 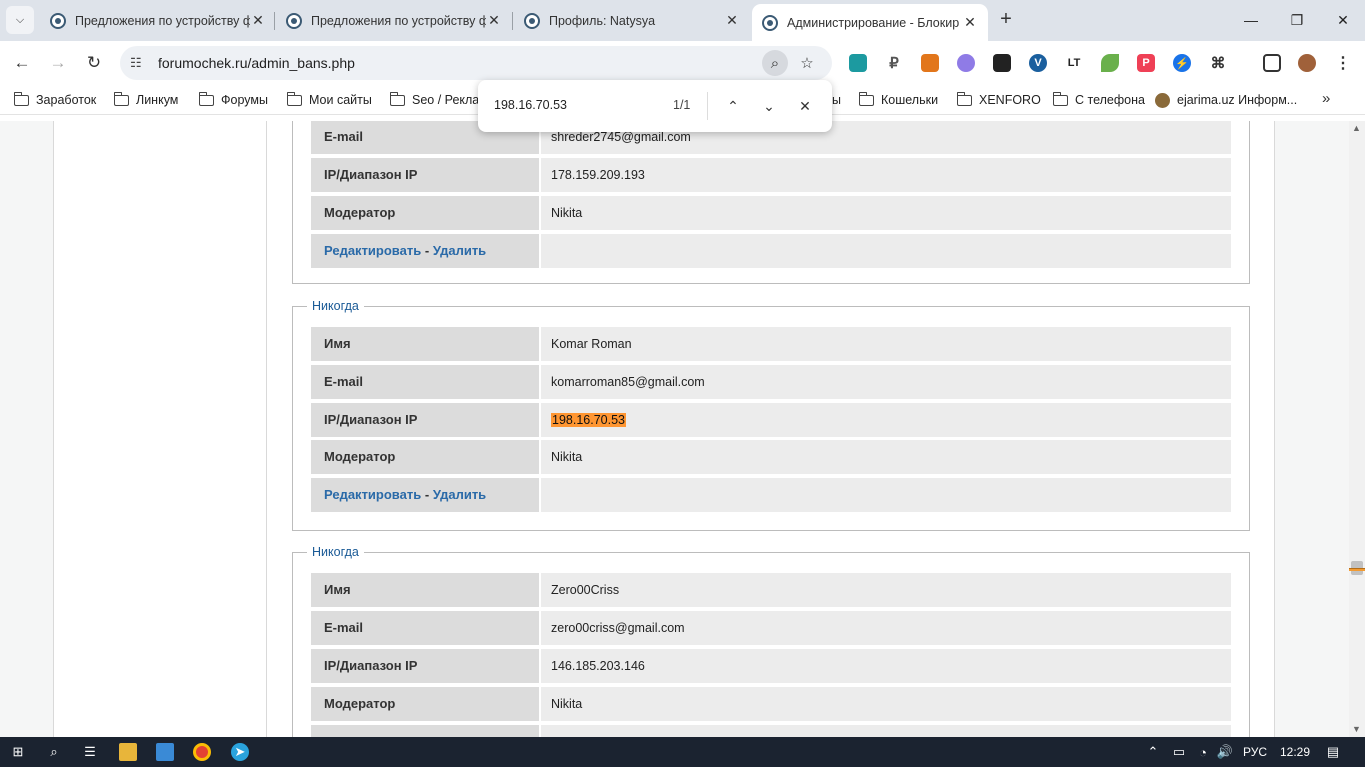 I want to click on ban-row-ip: IP/Диапазон IP 146.185.203.146, so click(x=771, y=666).